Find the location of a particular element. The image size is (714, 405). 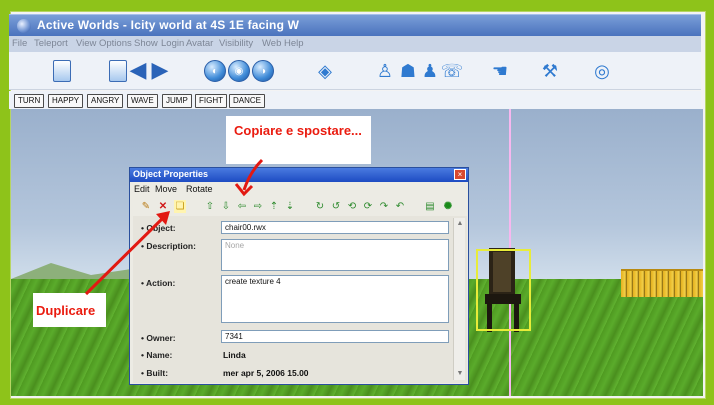

copy-icon: ✎ is located at coordinates (146, 206).